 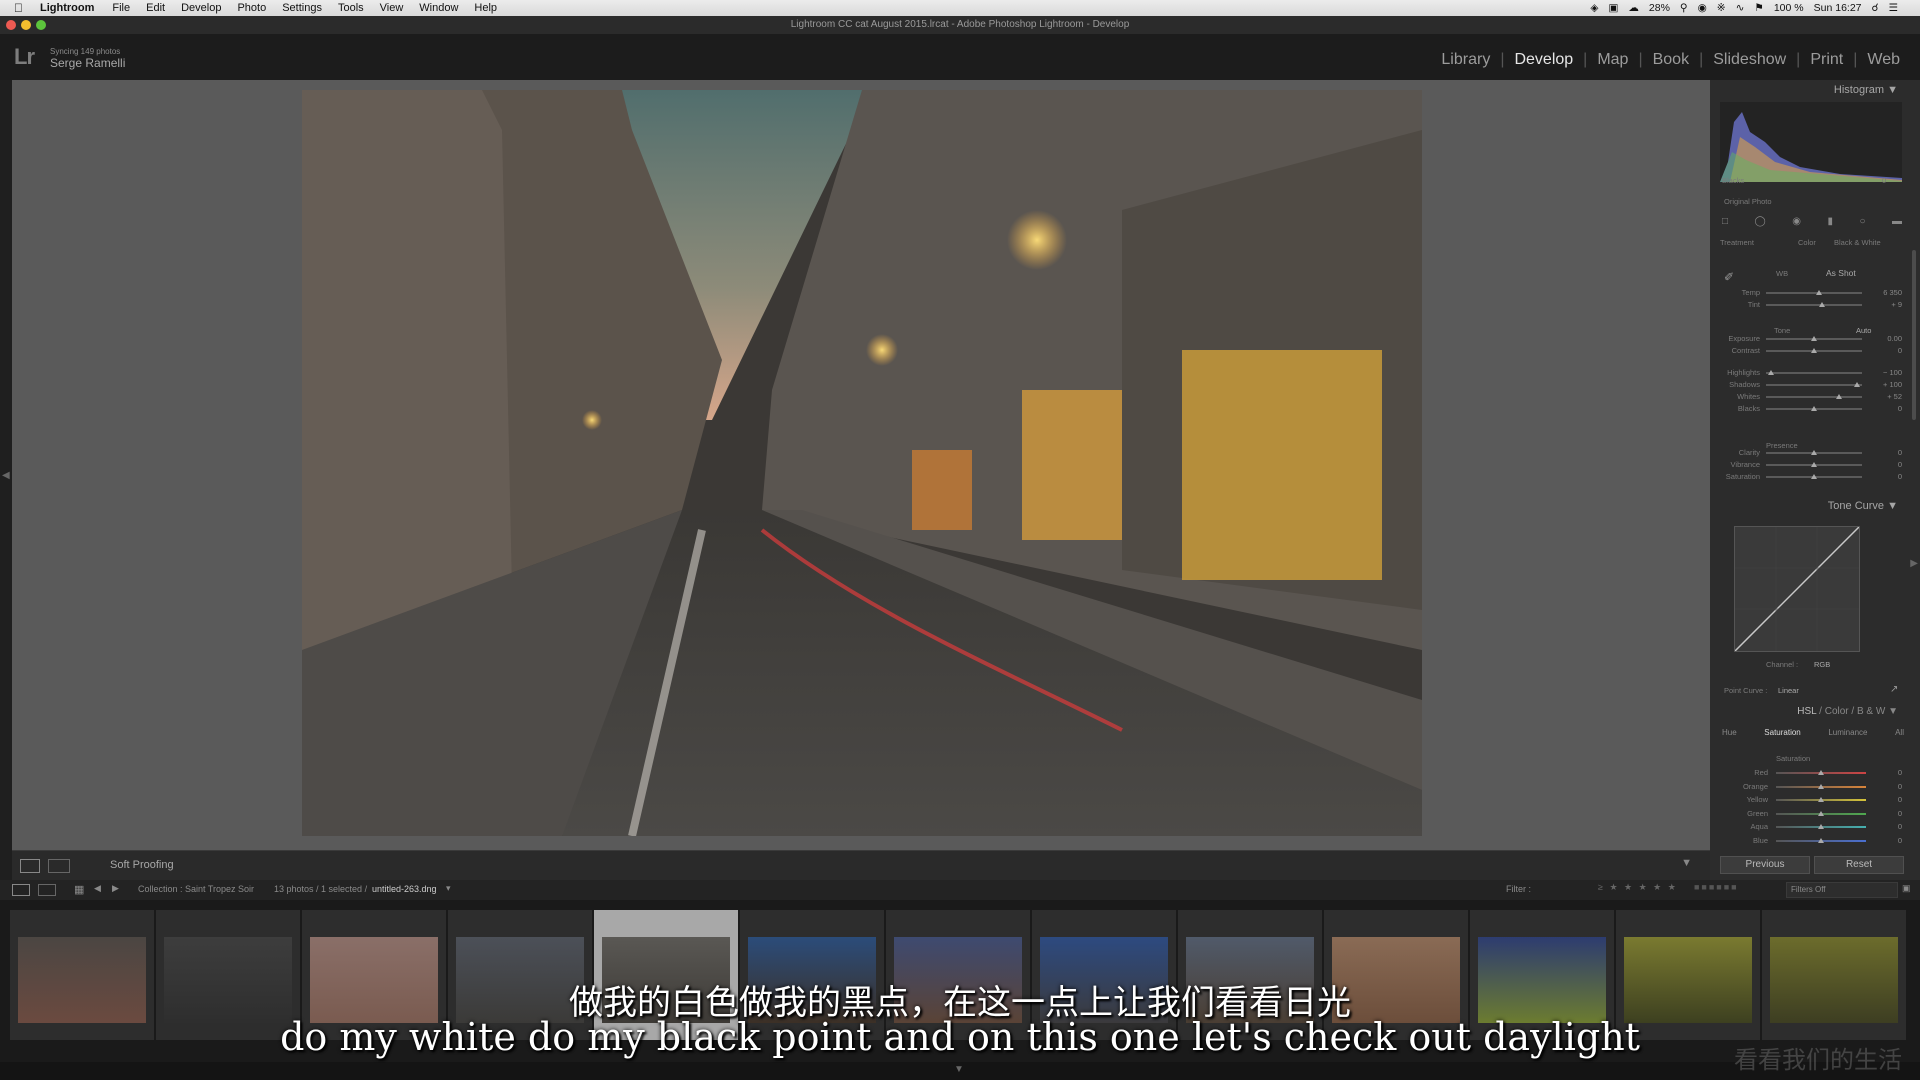 I want to click on minimize-window-icon, so click(x=26, y=25).